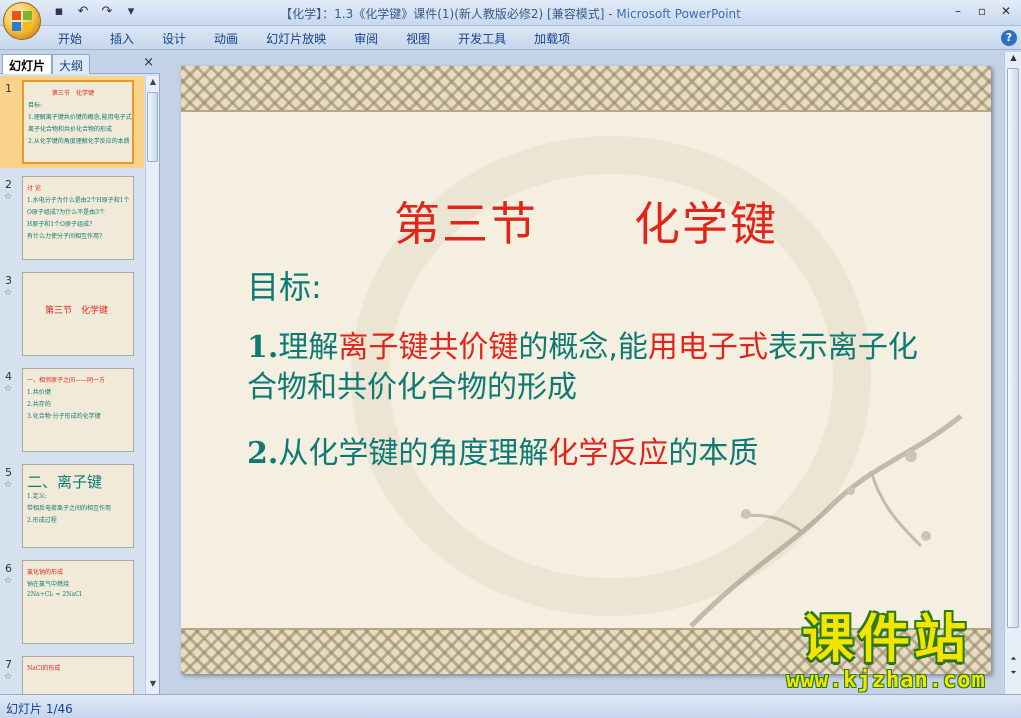 This screenshot has width=1021, height=718. Describe the element at coordinates (8, 88) in the screenshot. I see `slide-number: 1` at that location.